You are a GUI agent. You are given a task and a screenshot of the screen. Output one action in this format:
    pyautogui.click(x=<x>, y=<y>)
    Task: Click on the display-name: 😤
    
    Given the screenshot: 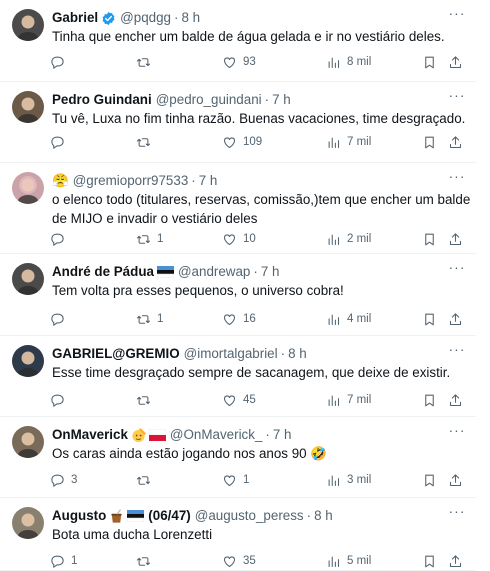 What is the action you would take?
    pyautogui.click(x=60, y=181)
    